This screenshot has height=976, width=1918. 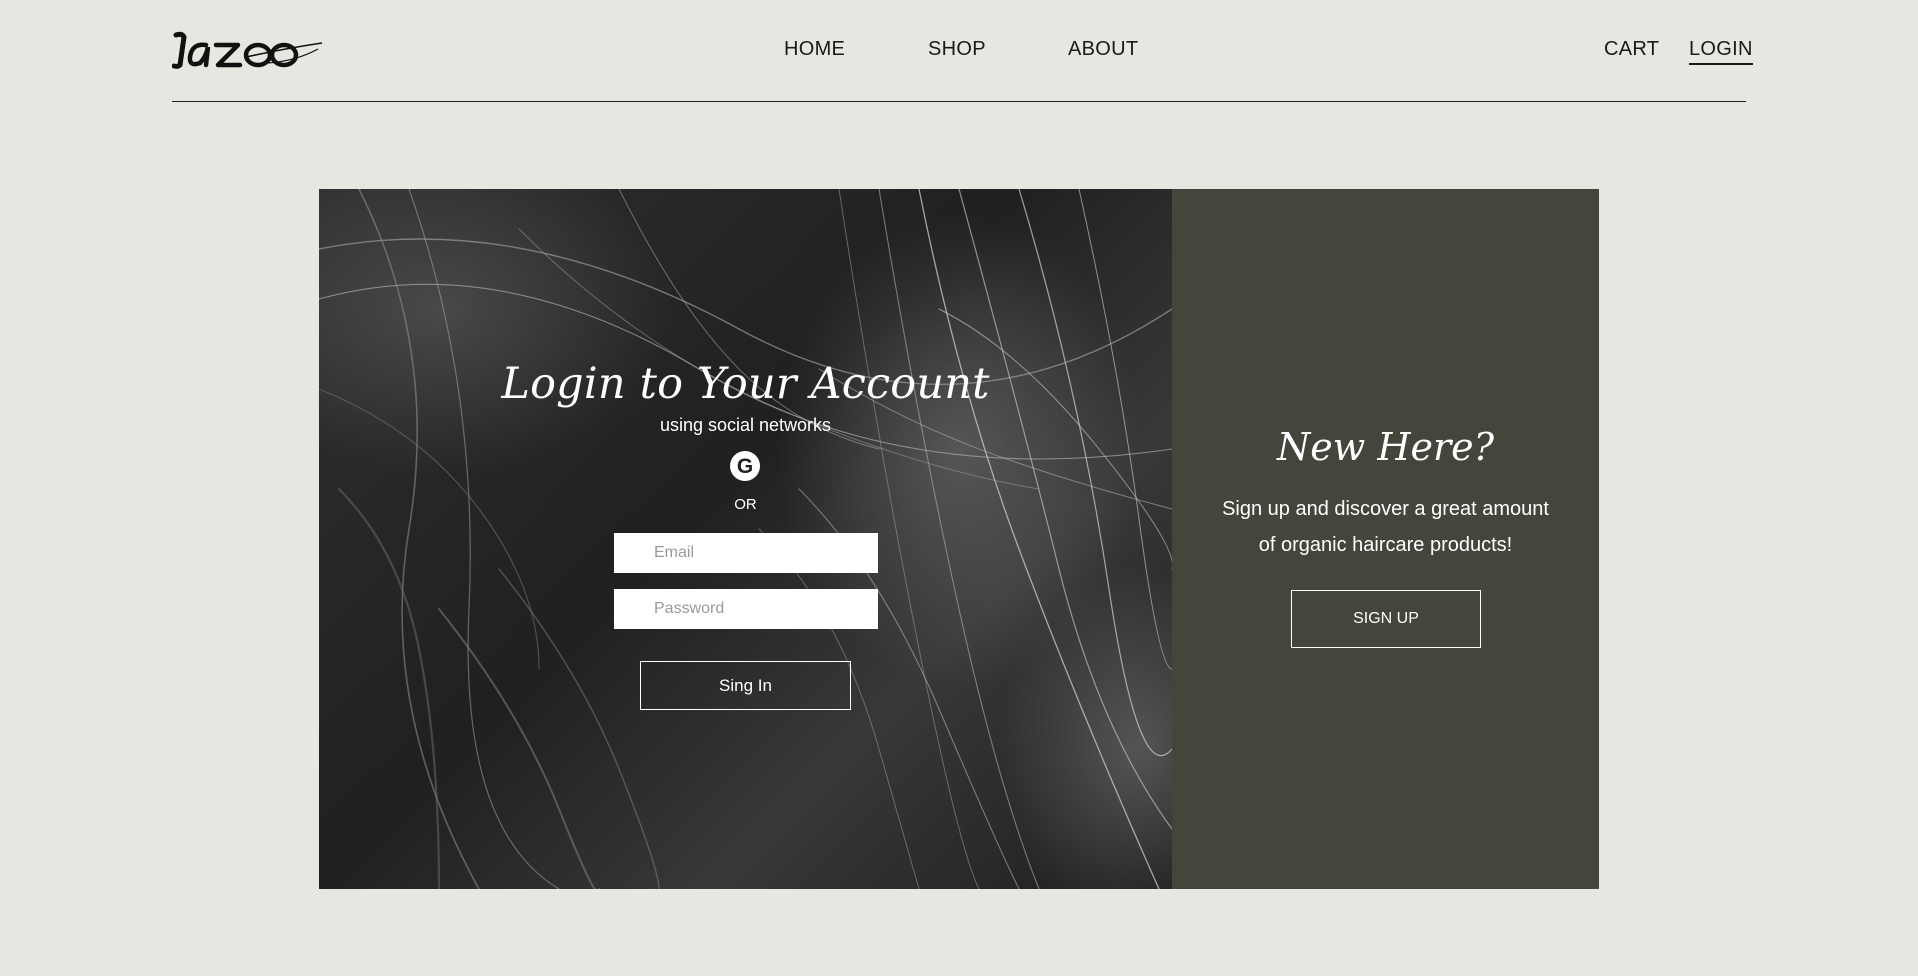 I want to click on email-field, so click(x=746, y=553).